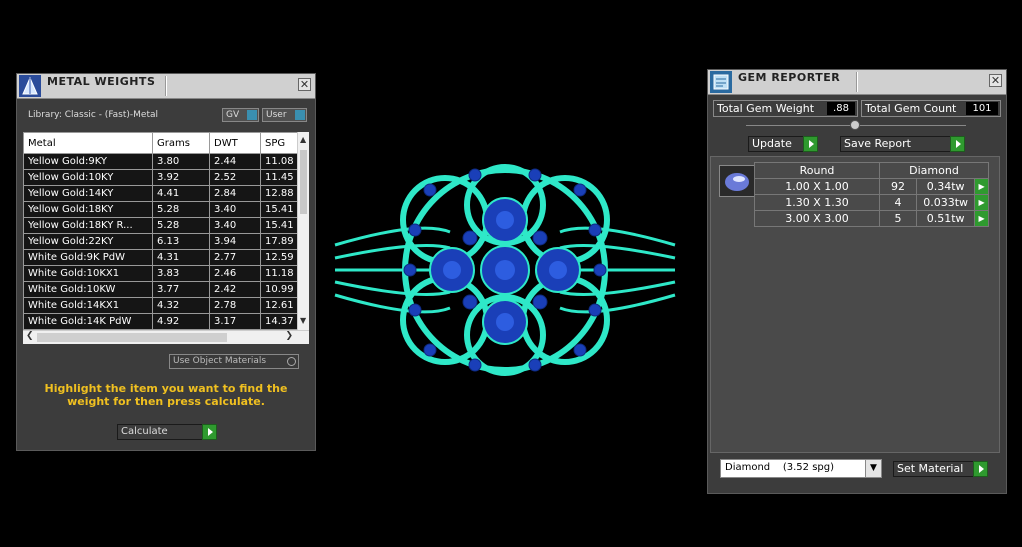 This screenshot has height=547, width=1022. Describe the element at coordinates (132, 337) in the screenshot. I see `horizontal-scroll-thumb` at that location.